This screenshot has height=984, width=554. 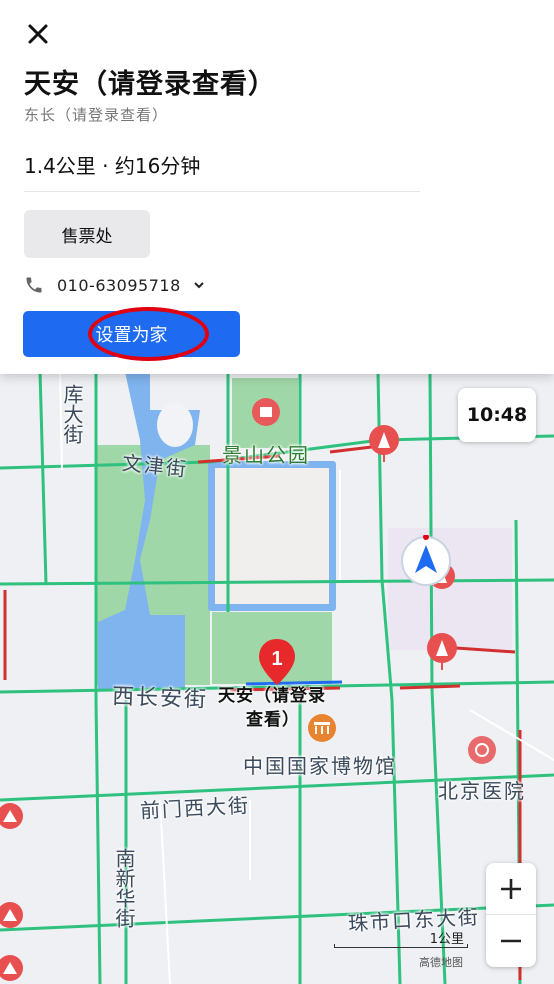 What do you see at coordinates (401, 946) in the screenshot?
I see `scale-bar` at bounding box center [401, 946].